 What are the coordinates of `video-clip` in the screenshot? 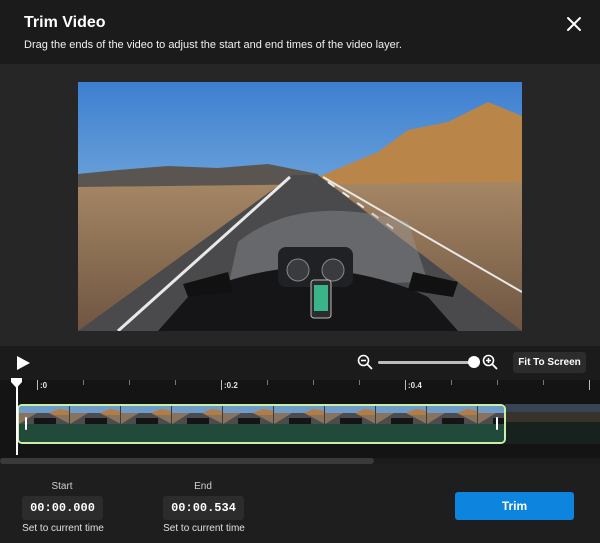 It's located at (261, 424).